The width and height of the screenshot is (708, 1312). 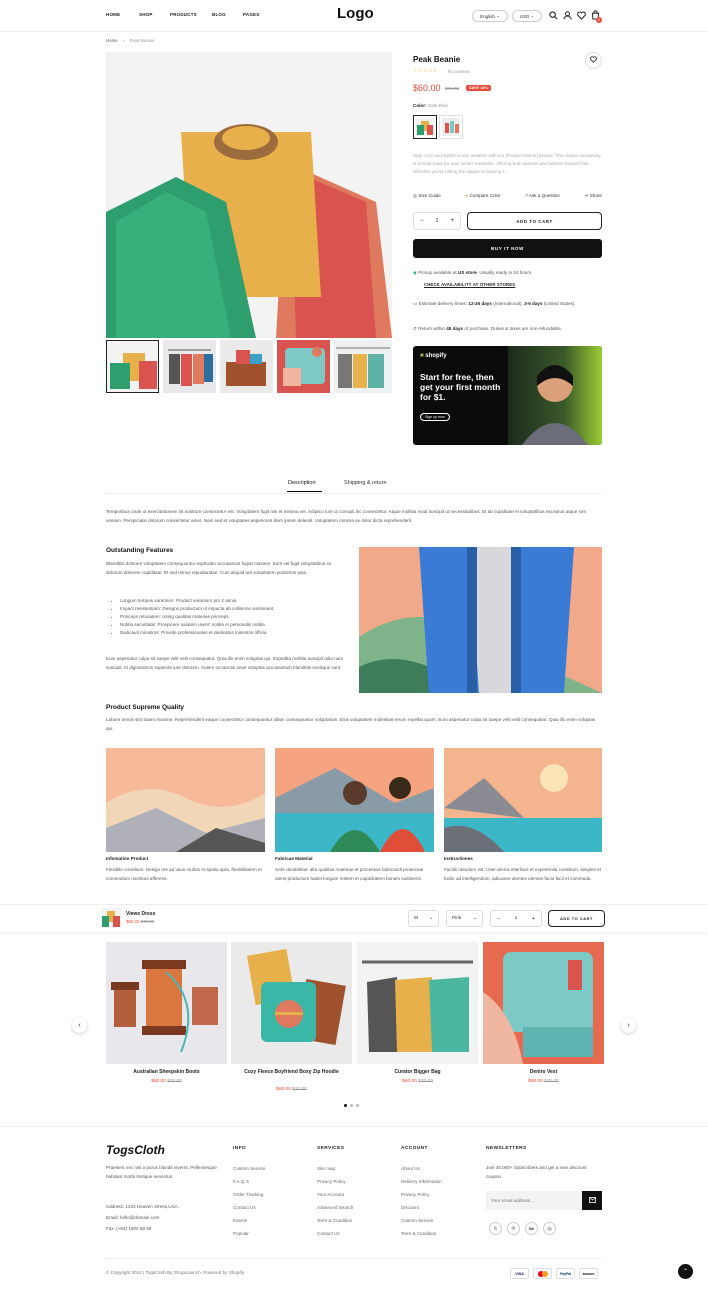 What do you see at coordinates (581, 15) in the screenshot?
I see `wishlist-icon` at bounding box center [581, 15].